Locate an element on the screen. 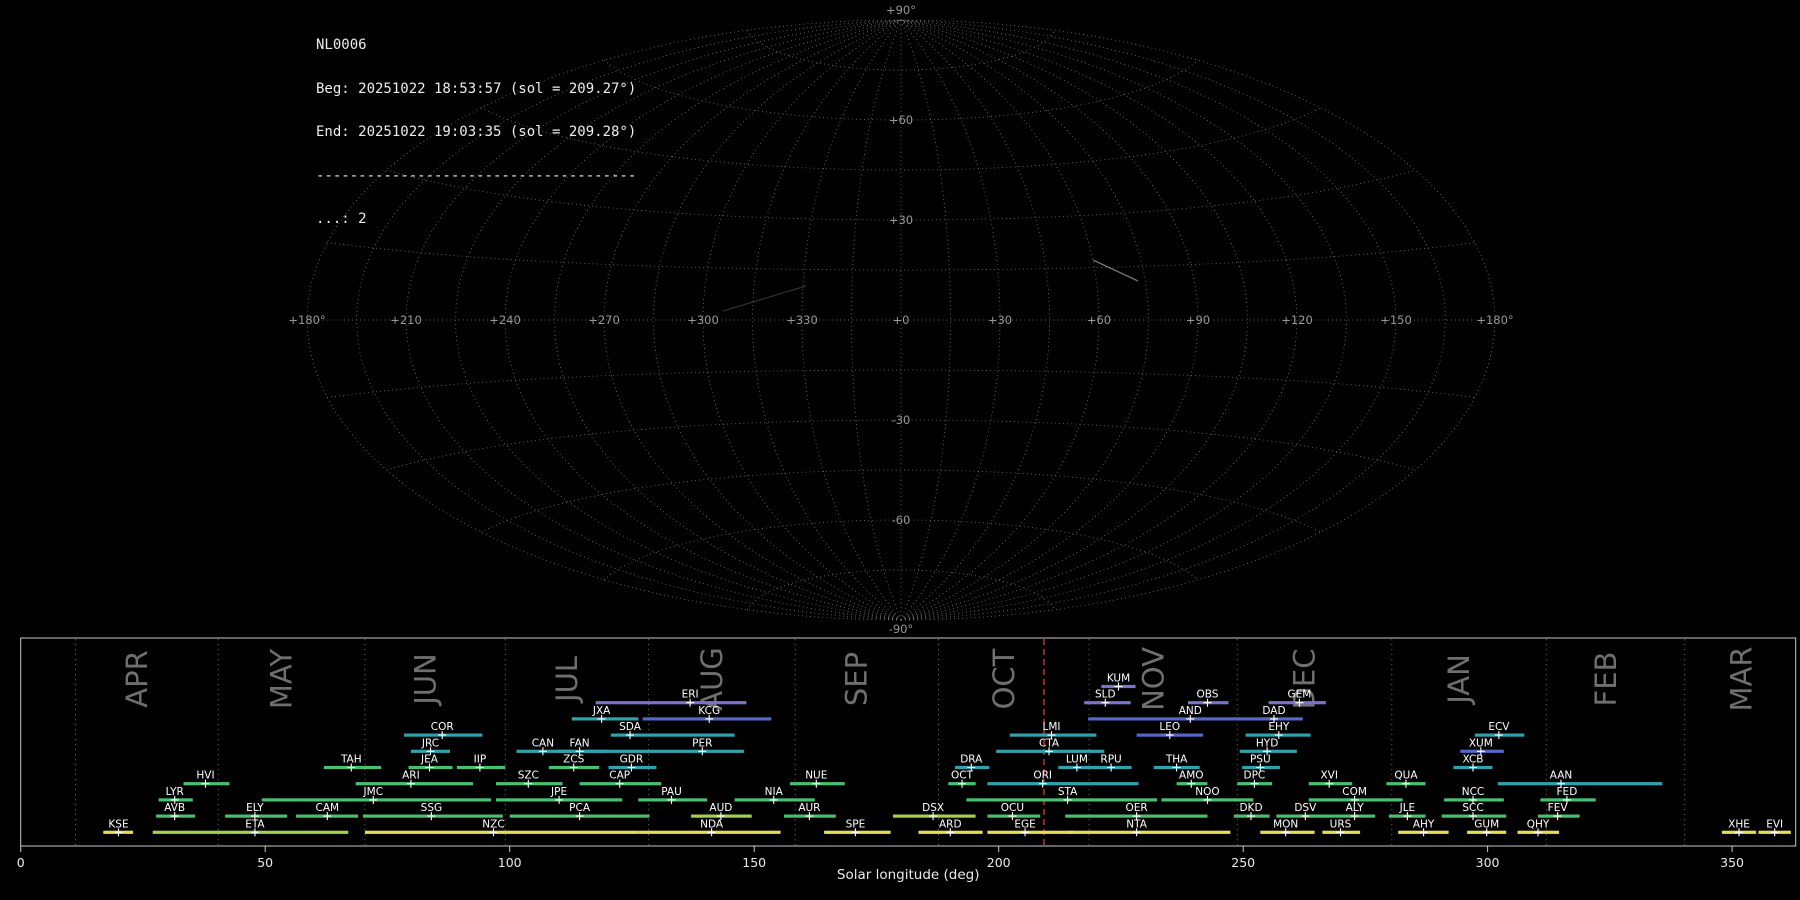  sky-lon-label: +210 is located at coordinates (406, 320).